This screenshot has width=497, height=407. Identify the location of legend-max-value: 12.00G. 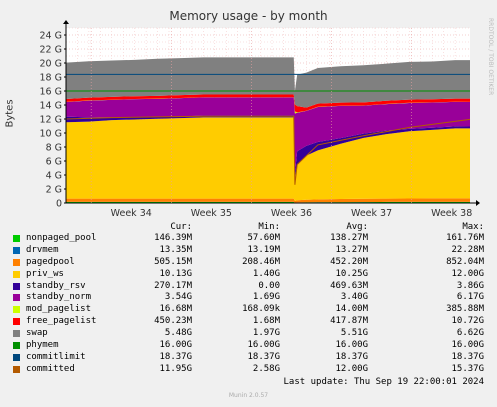
(467, 273).